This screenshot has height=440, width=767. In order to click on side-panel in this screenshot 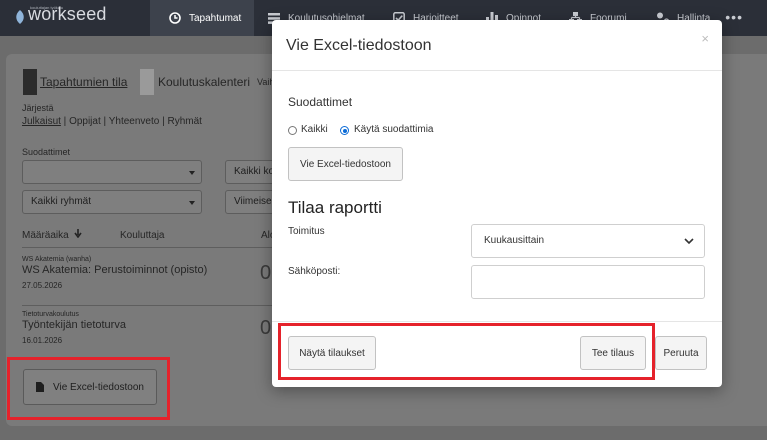, I will do `click(745, 240)`.